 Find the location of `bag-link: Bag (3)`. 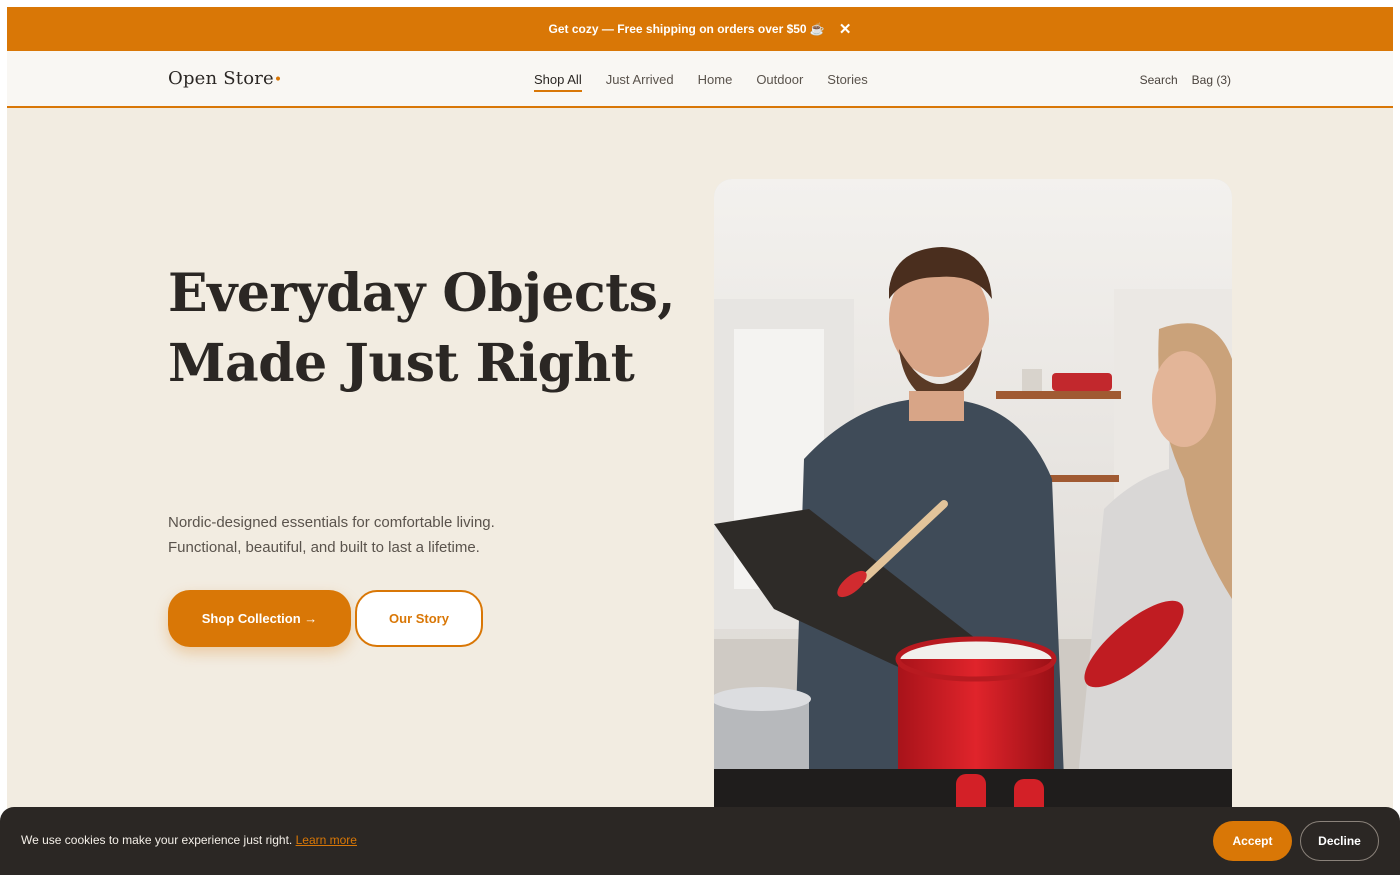

bag-link: Bag (3) is located at coordinates (1211, 80).